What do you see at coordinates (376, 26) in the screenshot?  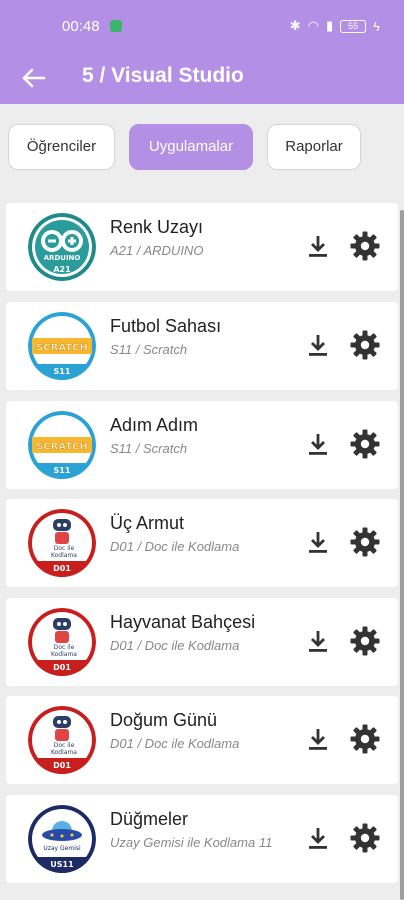 I see `charging-icon: ϟ` at bounding box center [376, 26].